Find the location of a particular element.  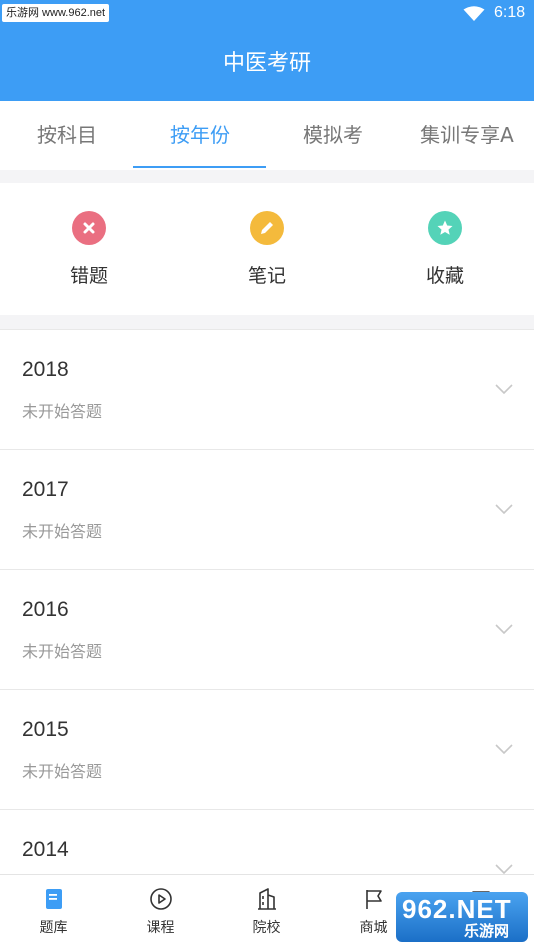

notes-label: 笔记 is located at coordinates (266, 276).